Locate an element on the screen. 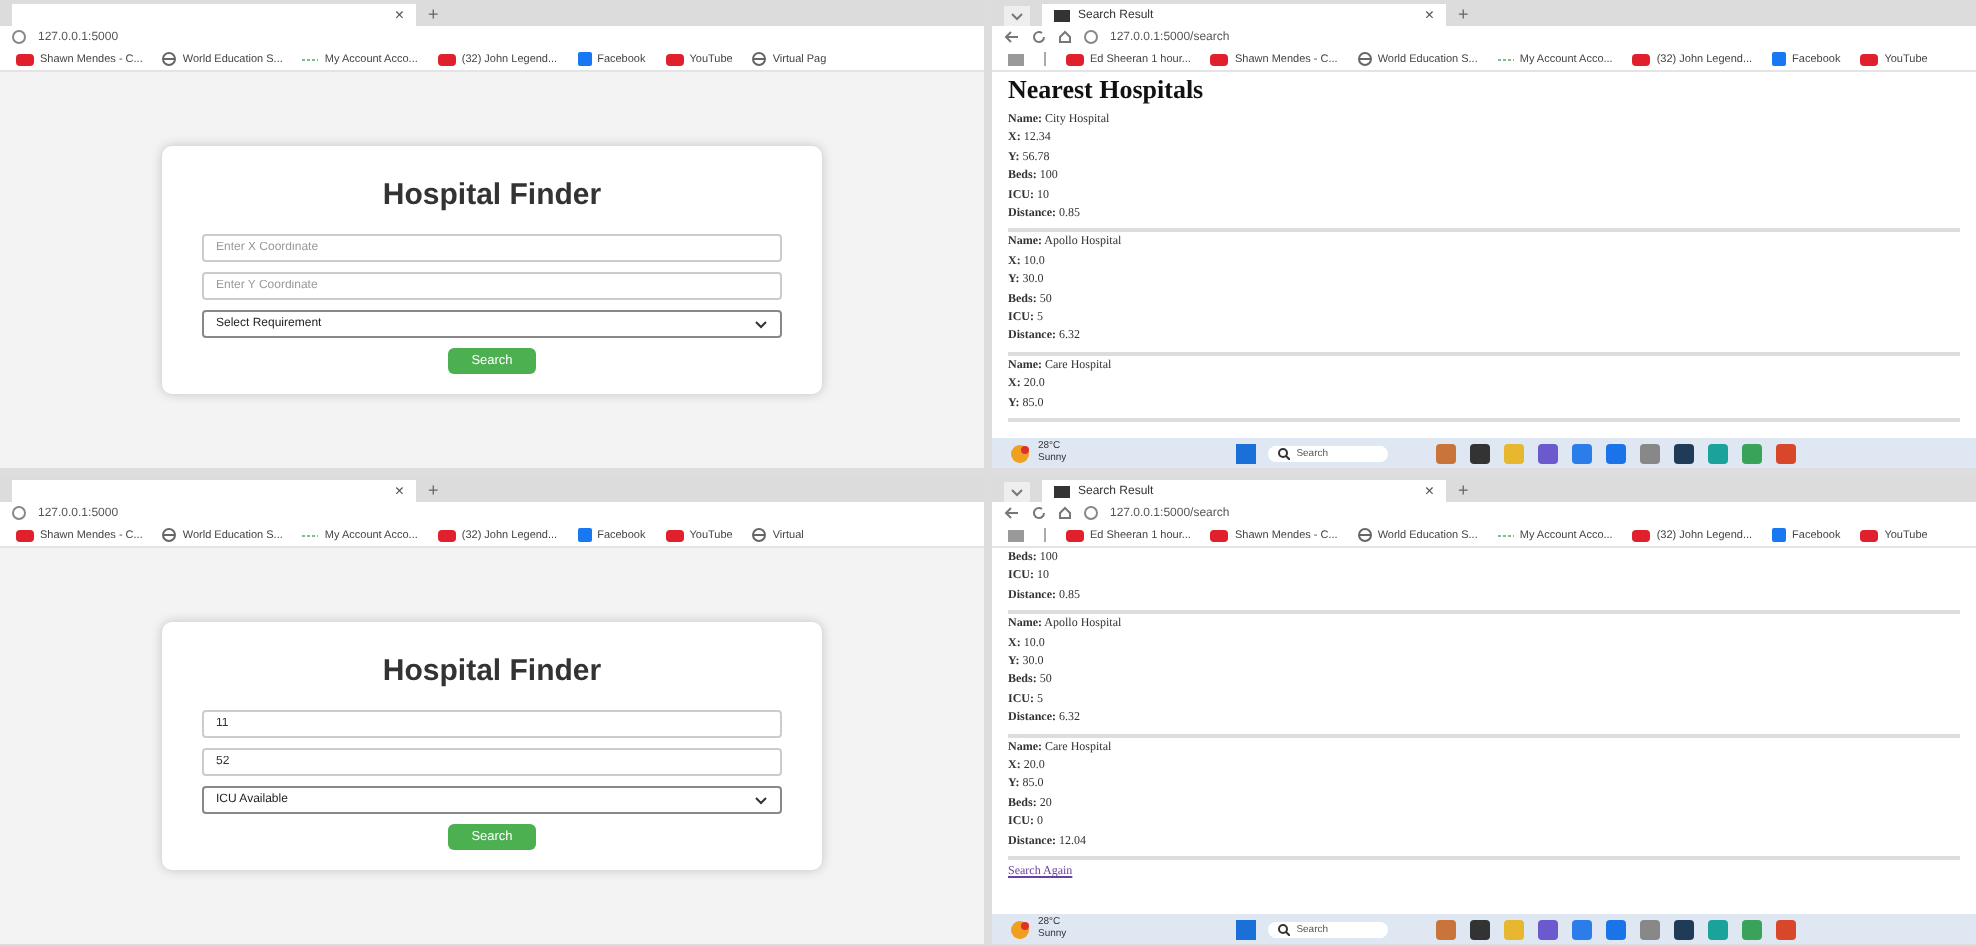 This screenshot has height=946, width=1976. page-heading: Nearest Hospitals is located at coordinates (1107, 90).